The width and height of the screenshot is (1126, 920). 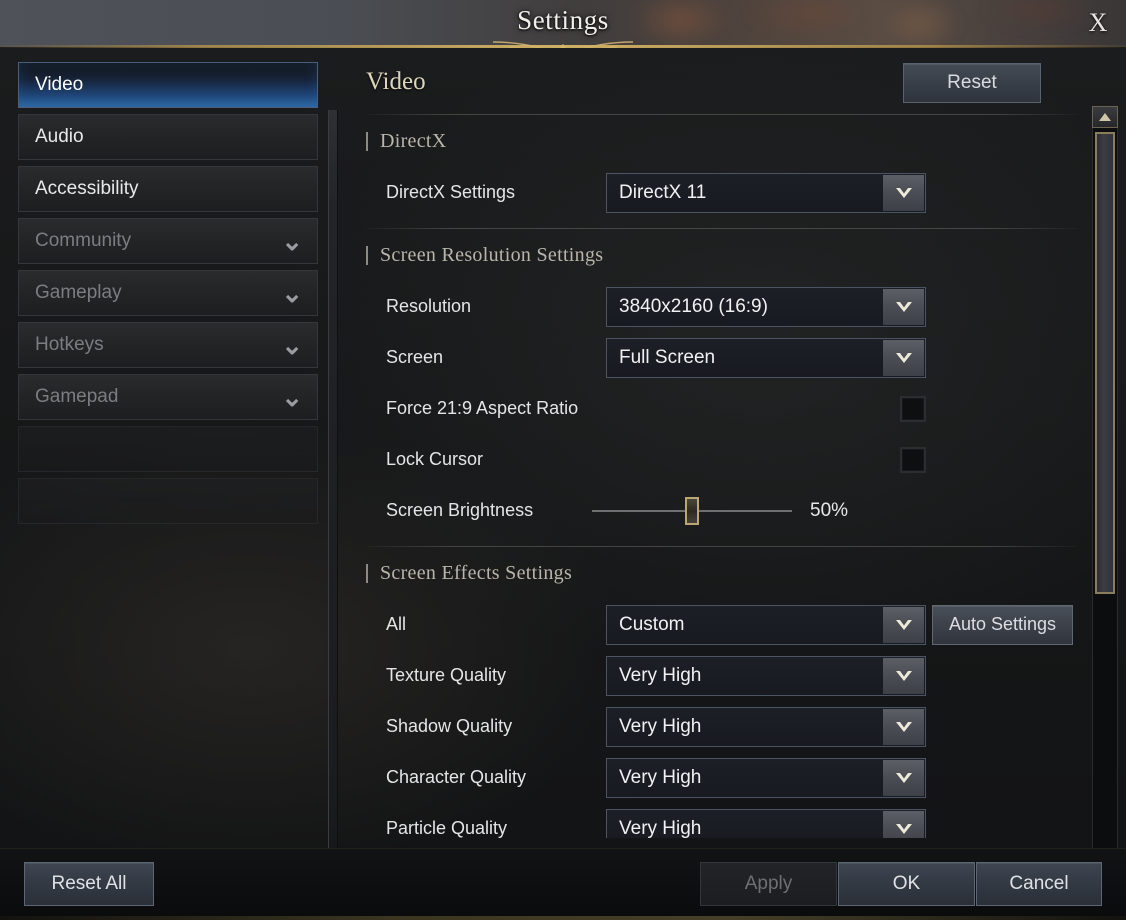 I want to click on settings-row: Screen Brightness 50%, so click(x=722, y=510).